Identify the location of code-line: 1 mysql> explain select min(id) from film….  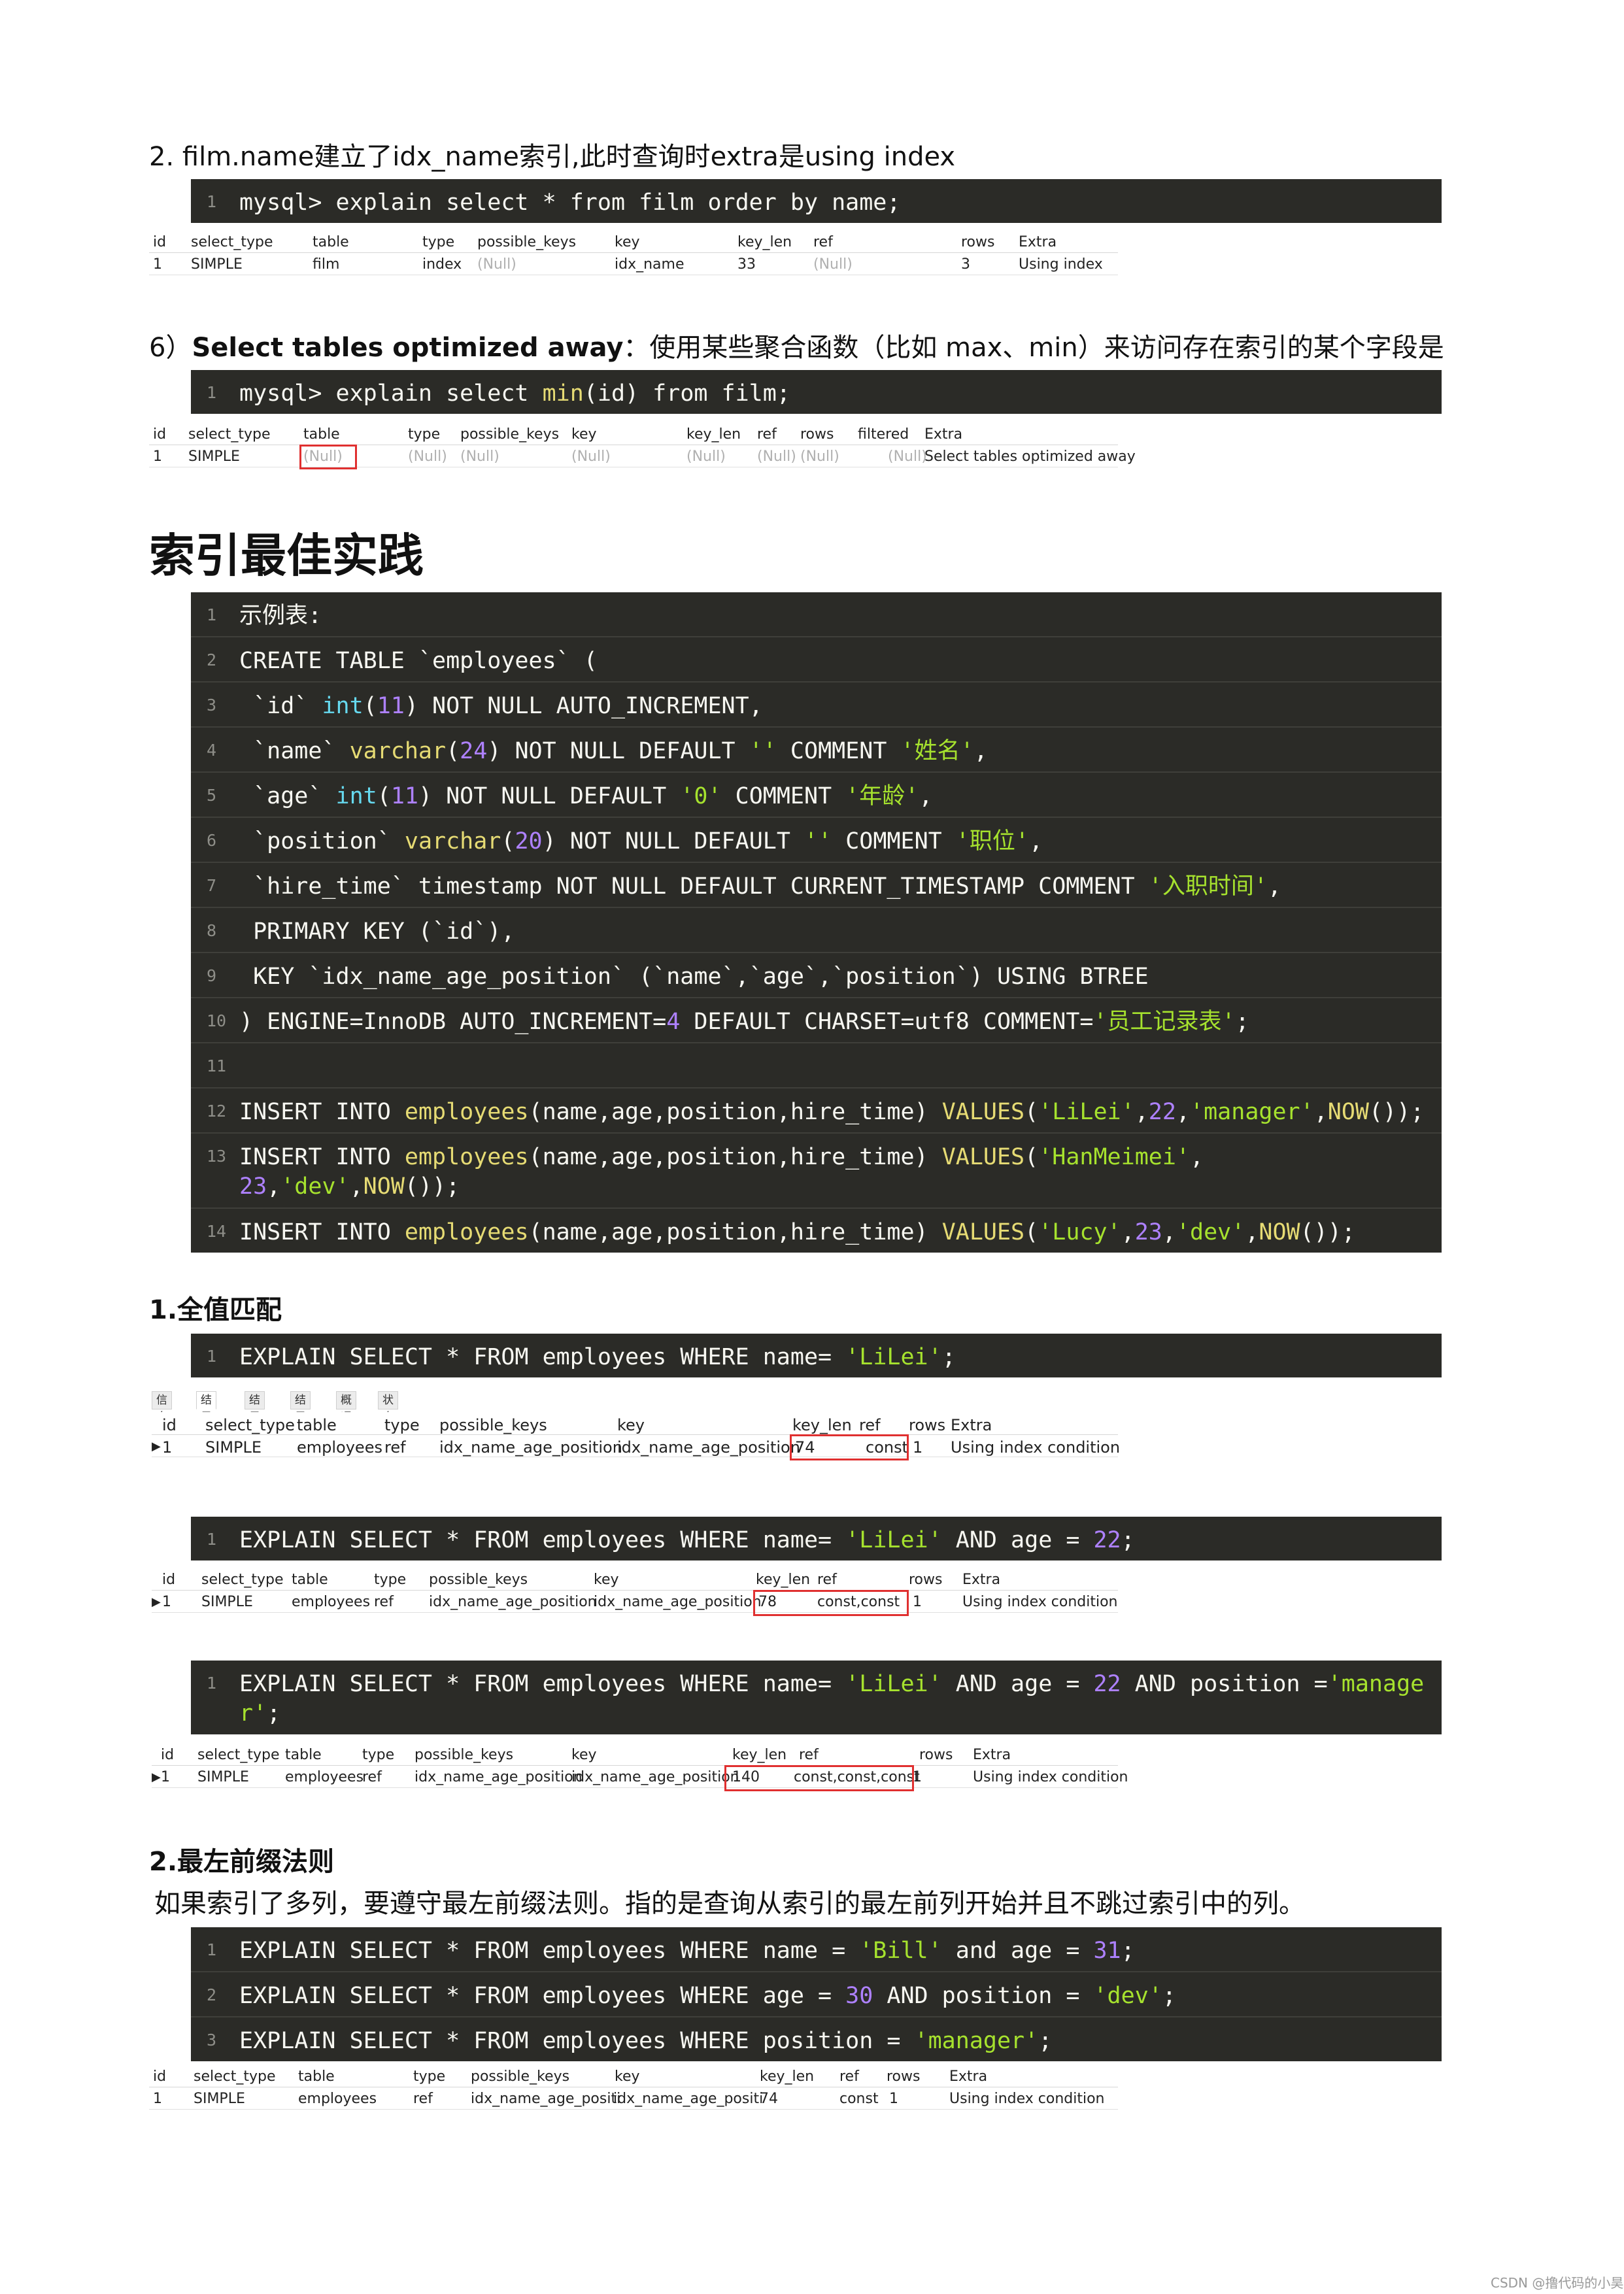
(499, 394).